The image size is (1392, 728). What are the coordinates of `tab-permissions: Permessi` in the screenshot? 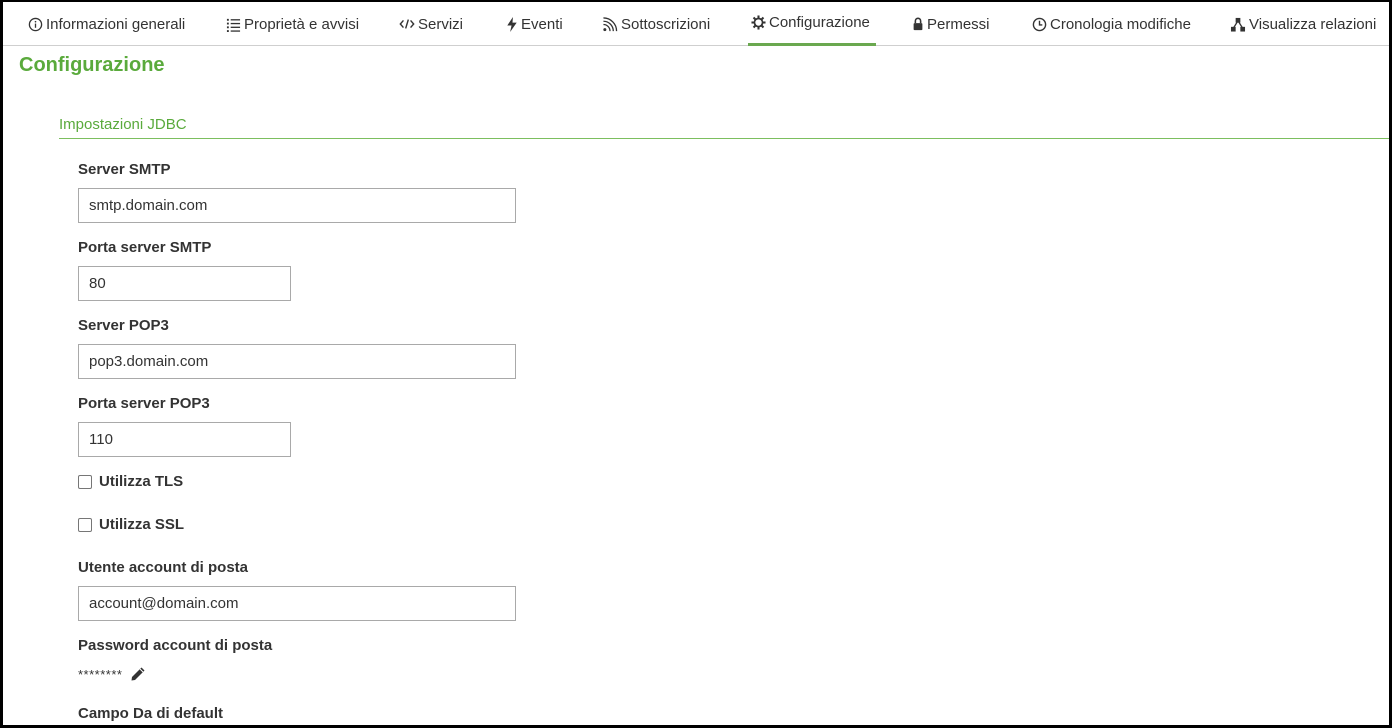 It's located at (951, 24).